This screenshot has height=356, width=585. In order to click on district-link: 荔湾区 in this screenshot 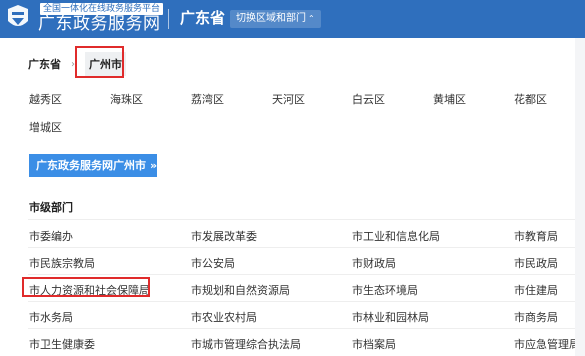, I will do `click(207, 99)`.